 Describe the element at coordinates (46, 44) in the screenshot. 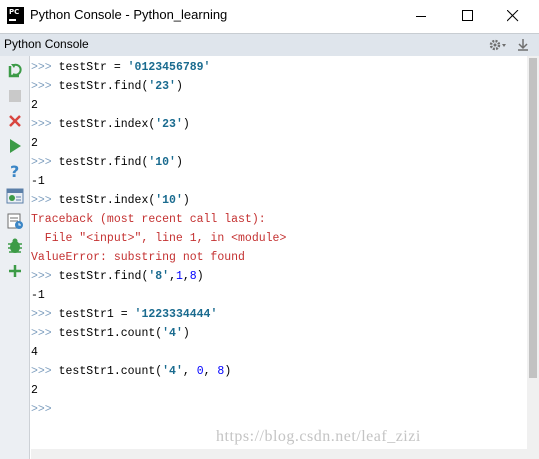

I see `tool-window-title: Python Console` at that location.